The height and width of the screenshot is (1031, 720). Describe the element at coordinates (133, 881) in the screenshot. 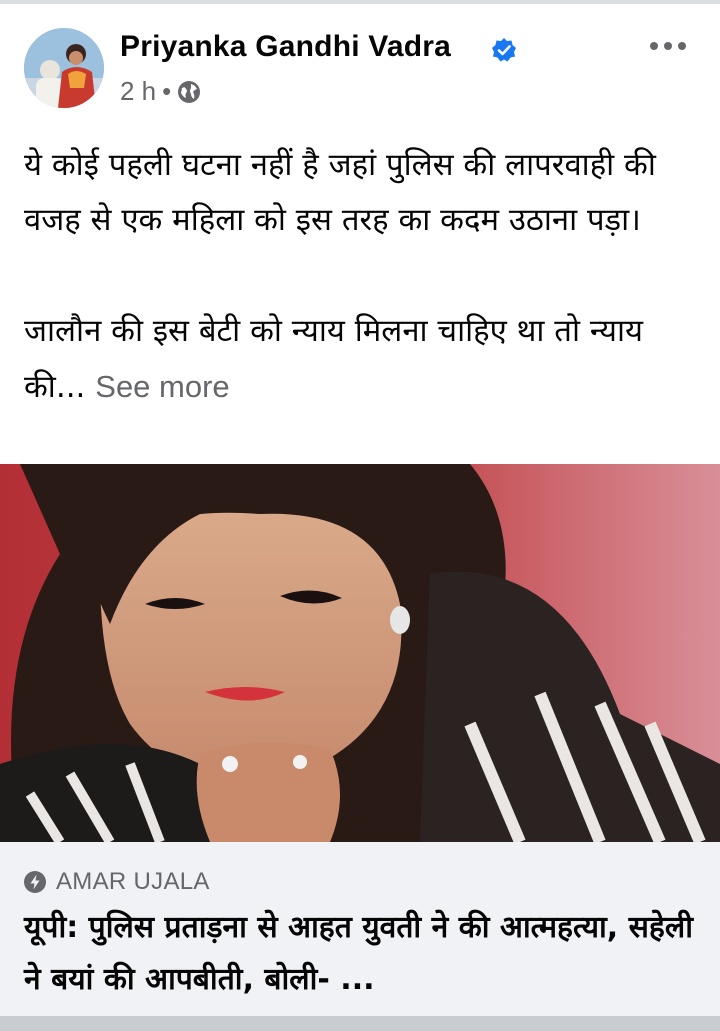

I see `link-source-name: AMAR UJALA` at that location.